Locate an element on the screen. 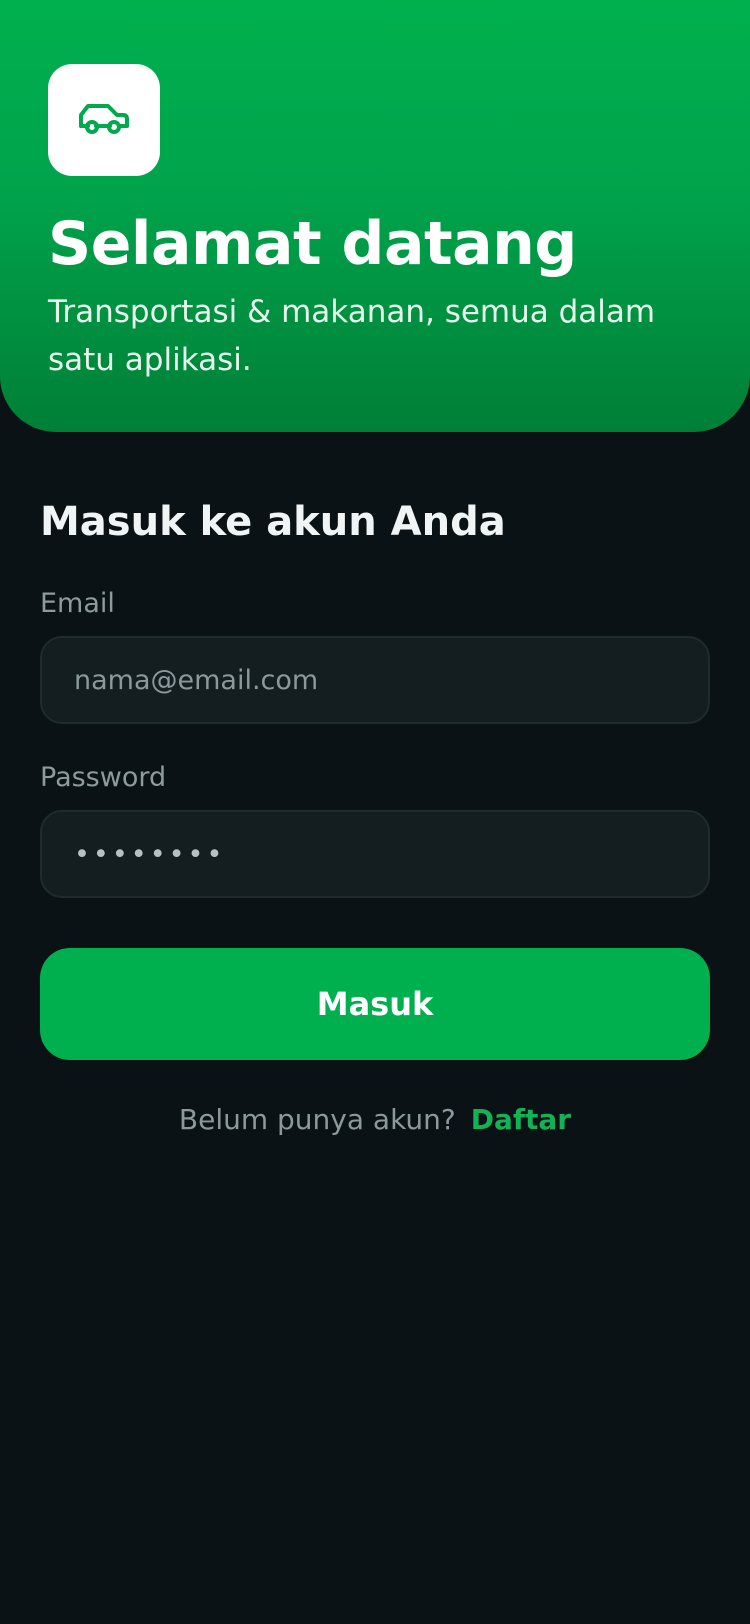  password-field is located at coordinates (375, 854).